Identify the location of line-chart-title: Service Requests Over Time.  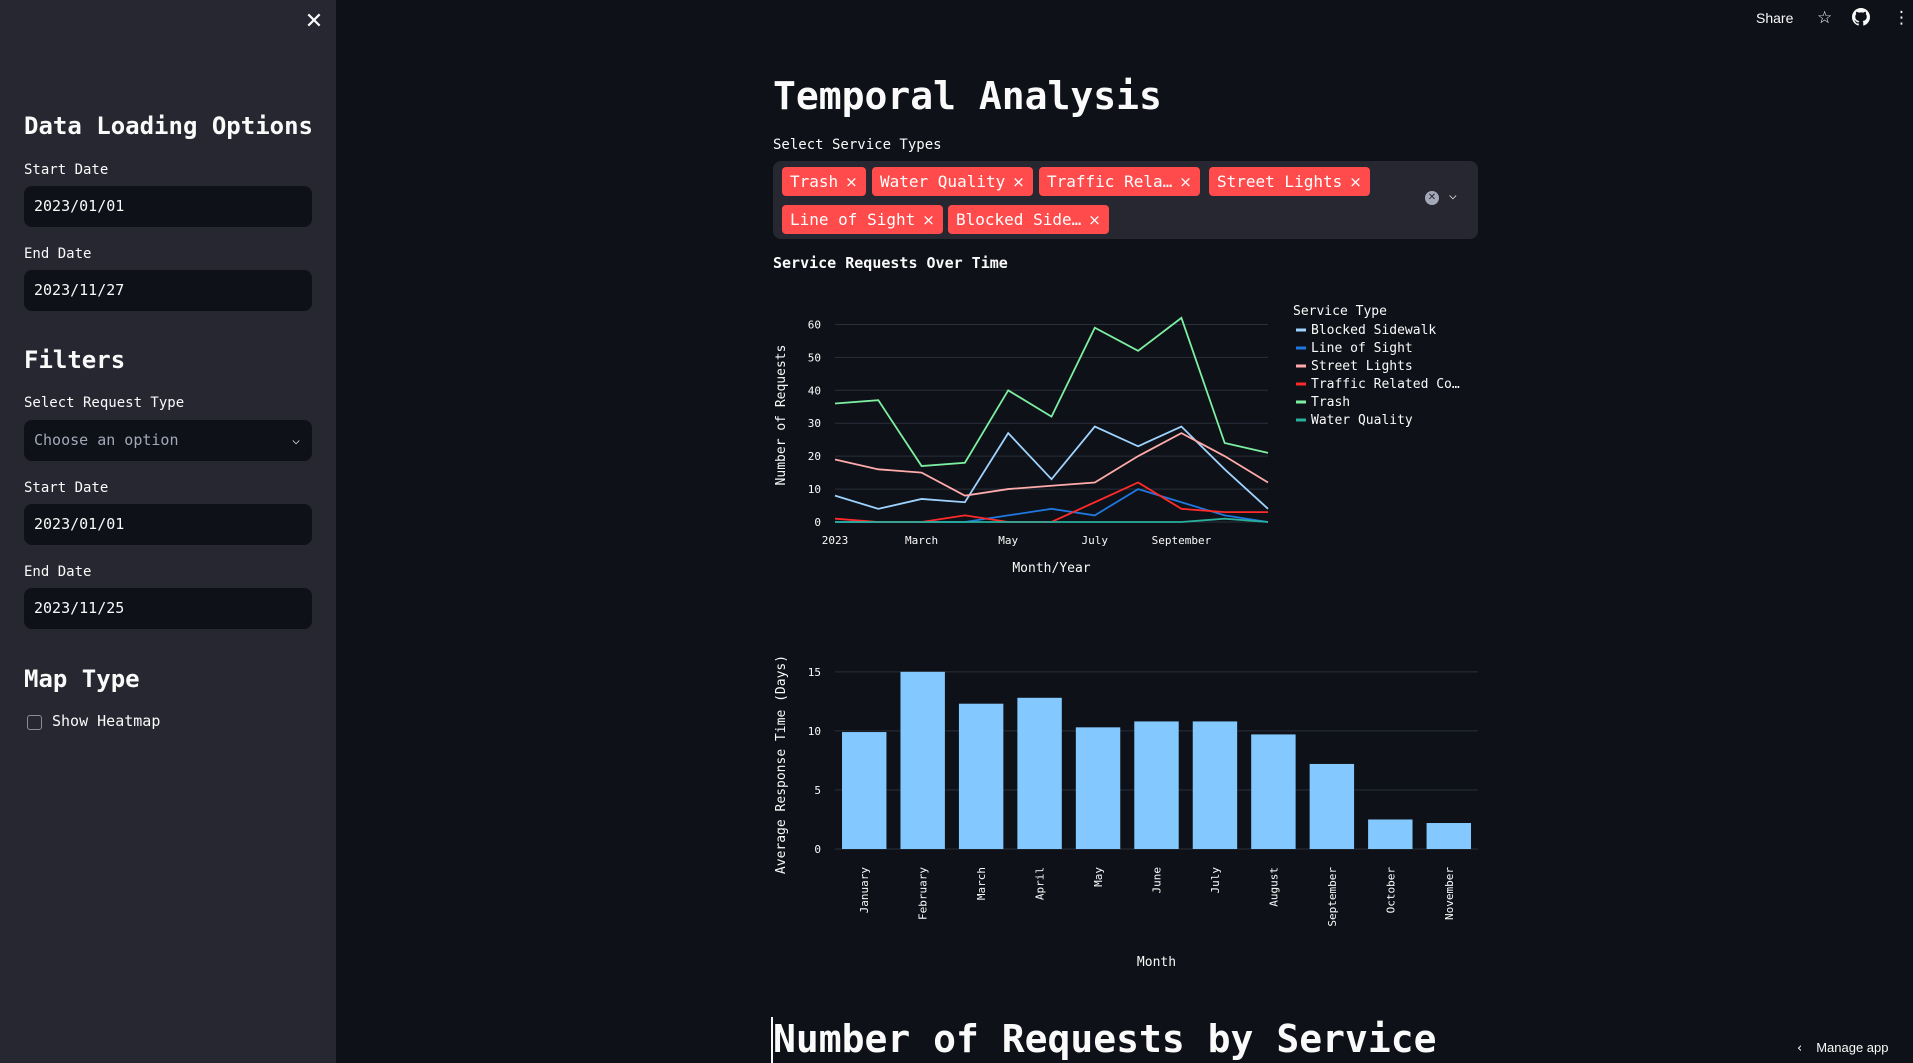
(890, 263).